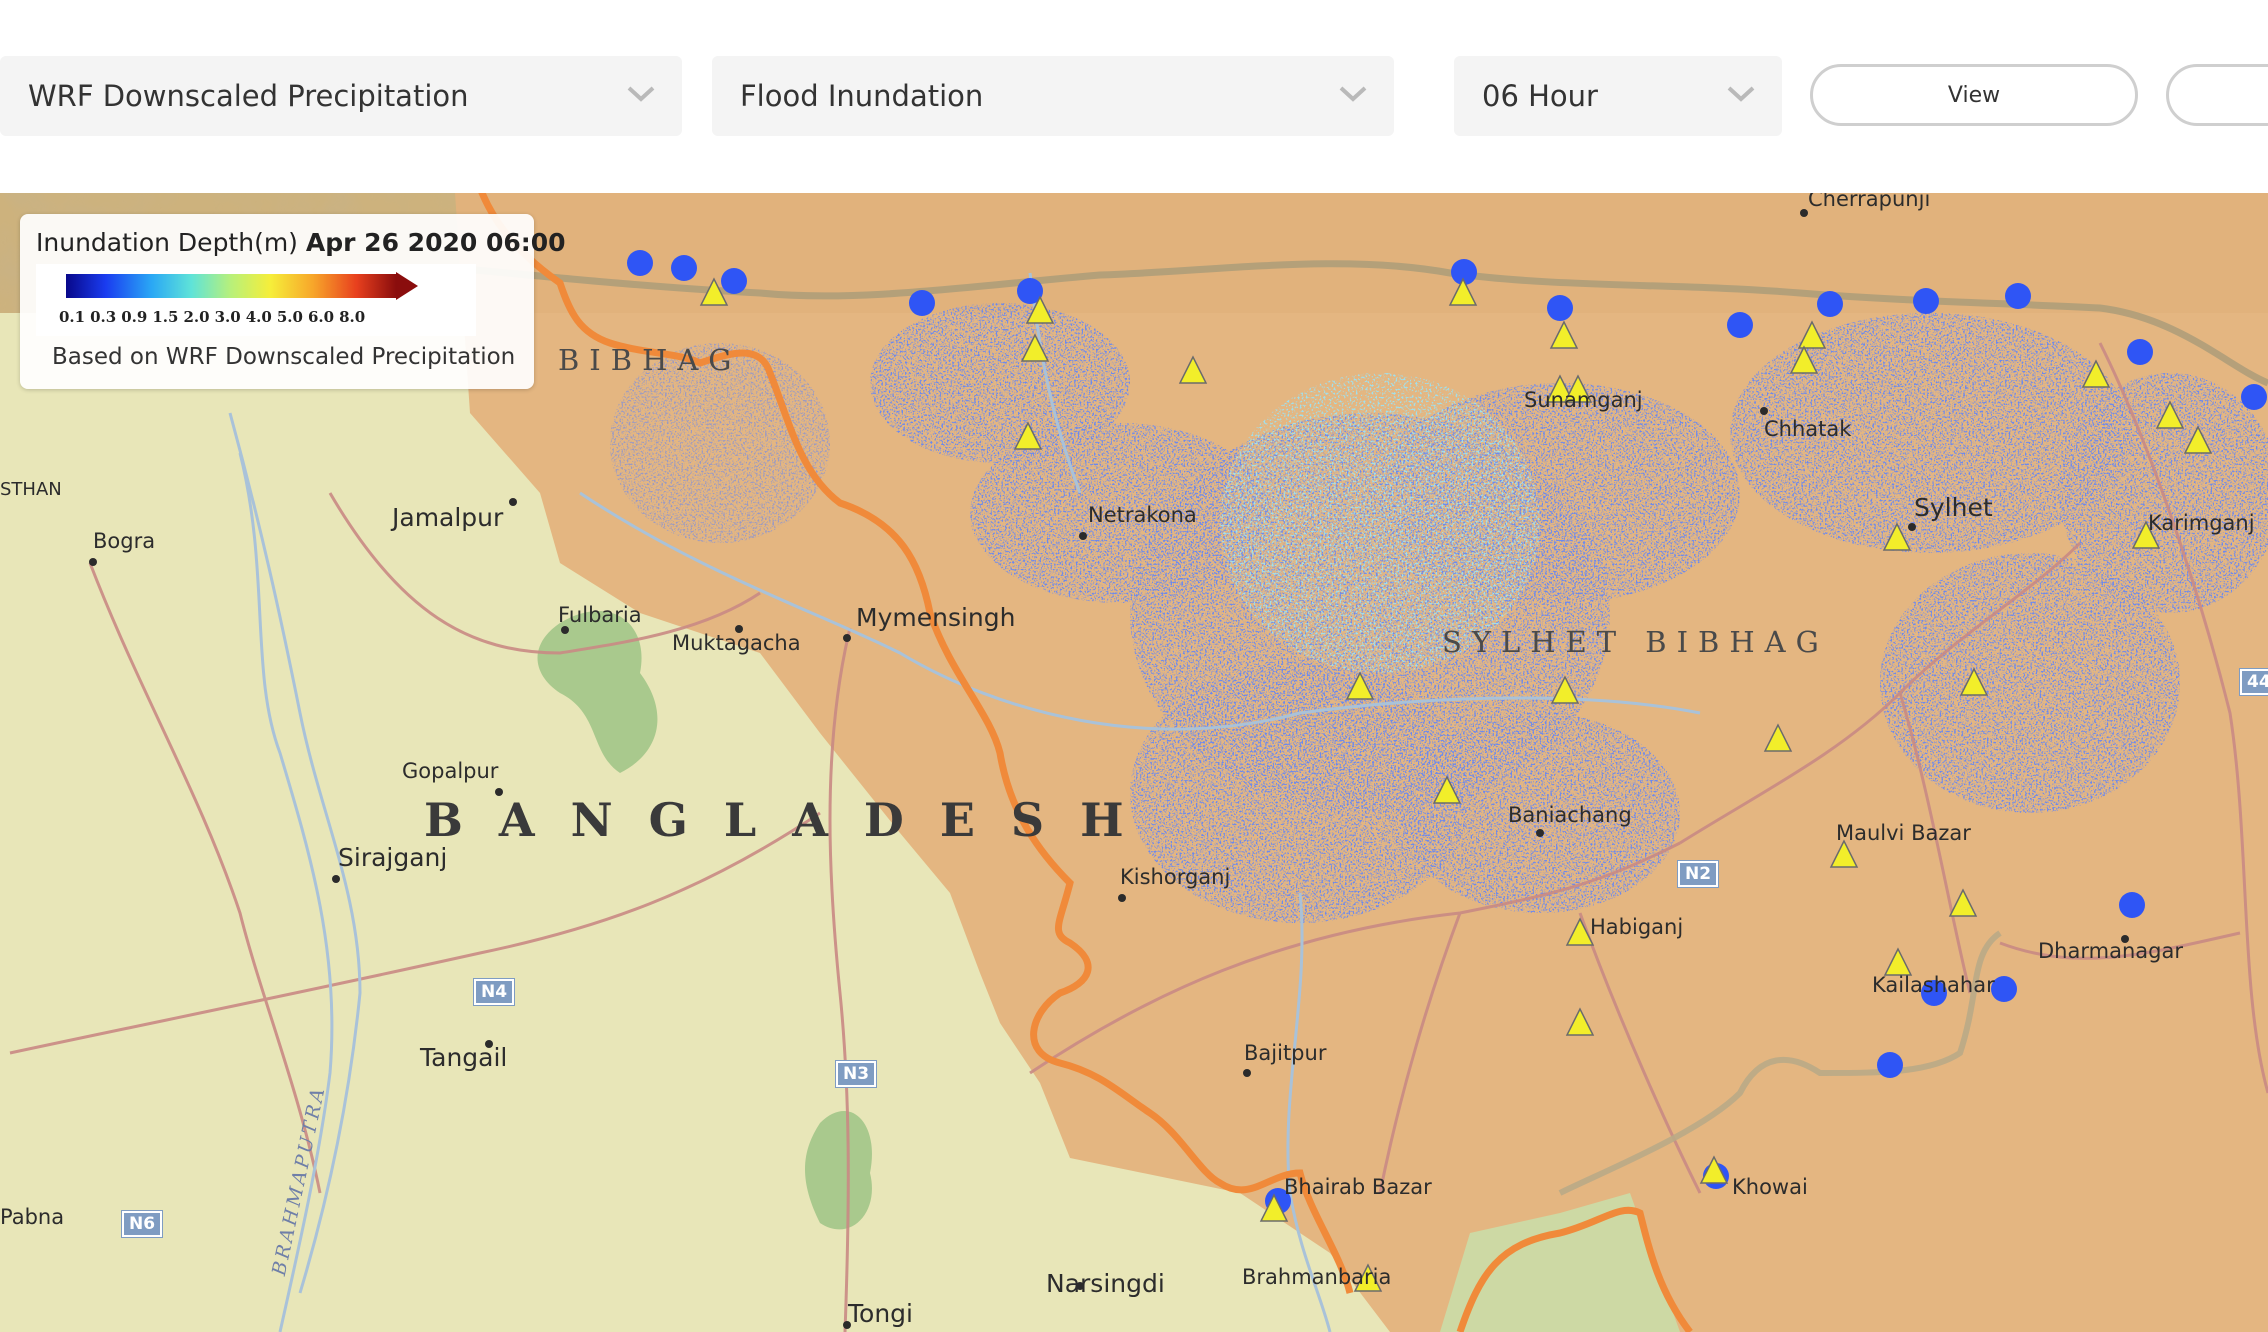 The height and width of the screenshot is (1332, 2268). Describe the element at coordinates (1105, 1283) in the screenshot. I see `place-label: Narsingdi` at that location.